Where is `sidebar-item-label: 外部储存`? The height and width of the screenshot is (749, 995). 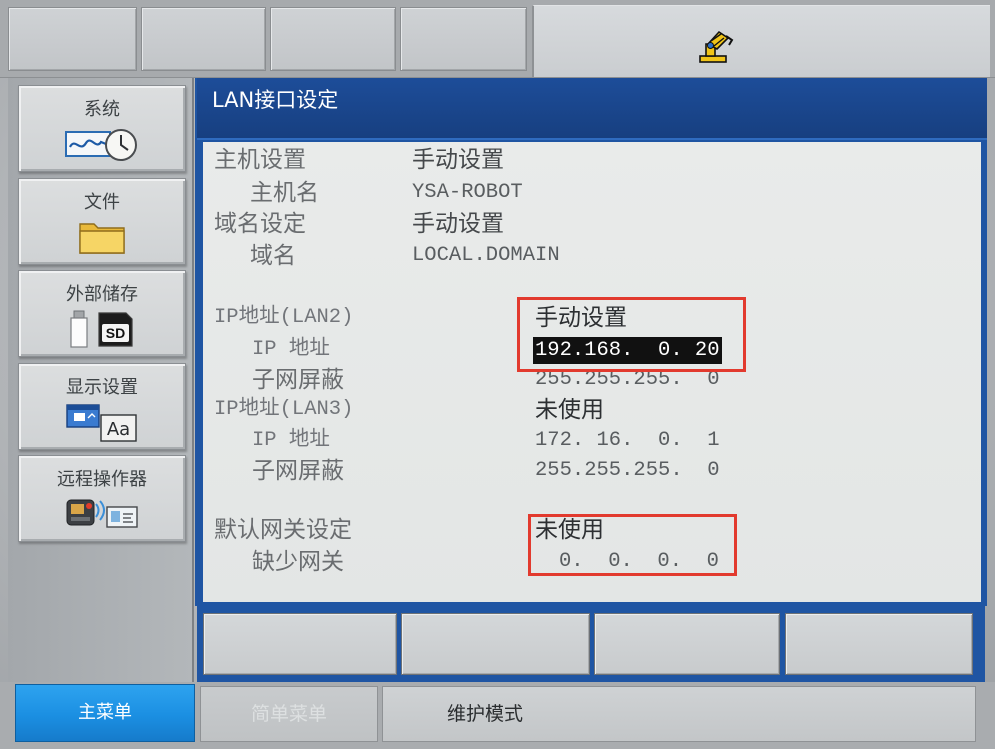
sidebar-item-label: 外部储存 is located at coordinates (102, 294).